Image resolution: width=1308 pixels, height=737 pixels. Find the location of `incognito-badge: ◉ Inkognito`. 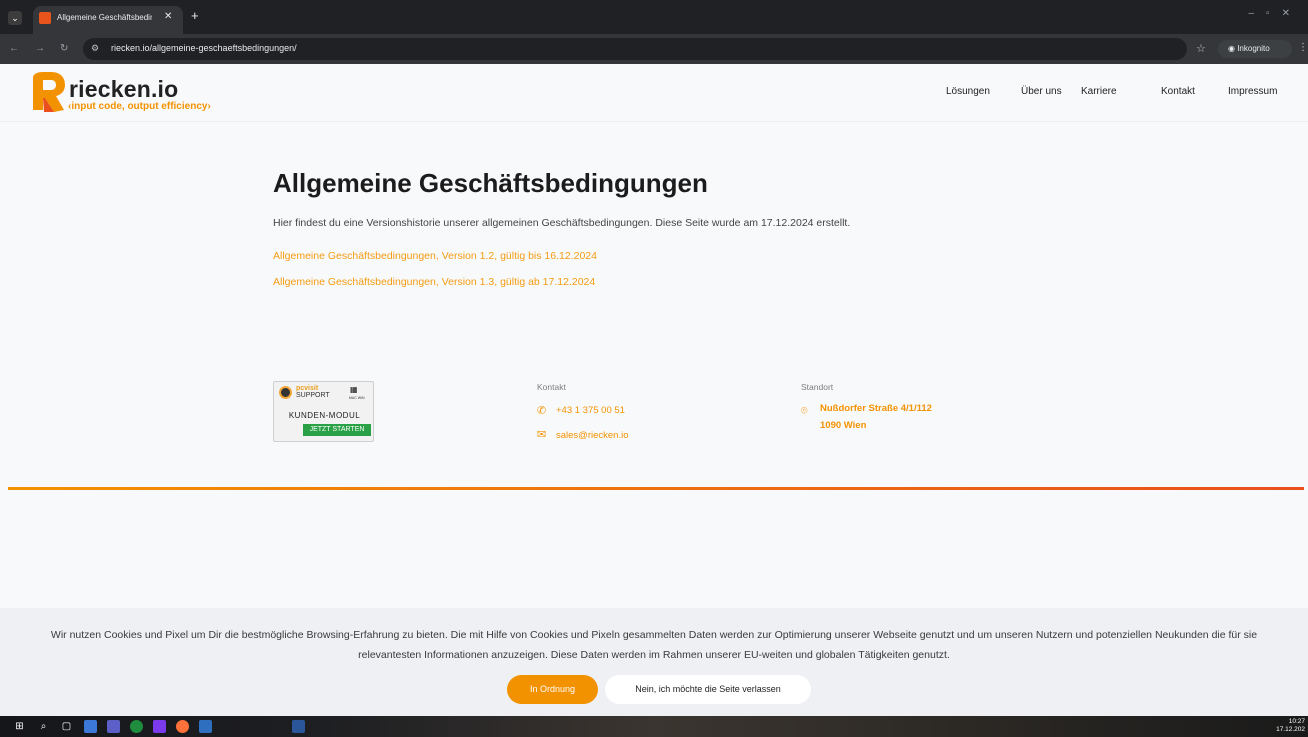

incognito-badge: ◉ Inkognito is located at coordinates (1255, 49).